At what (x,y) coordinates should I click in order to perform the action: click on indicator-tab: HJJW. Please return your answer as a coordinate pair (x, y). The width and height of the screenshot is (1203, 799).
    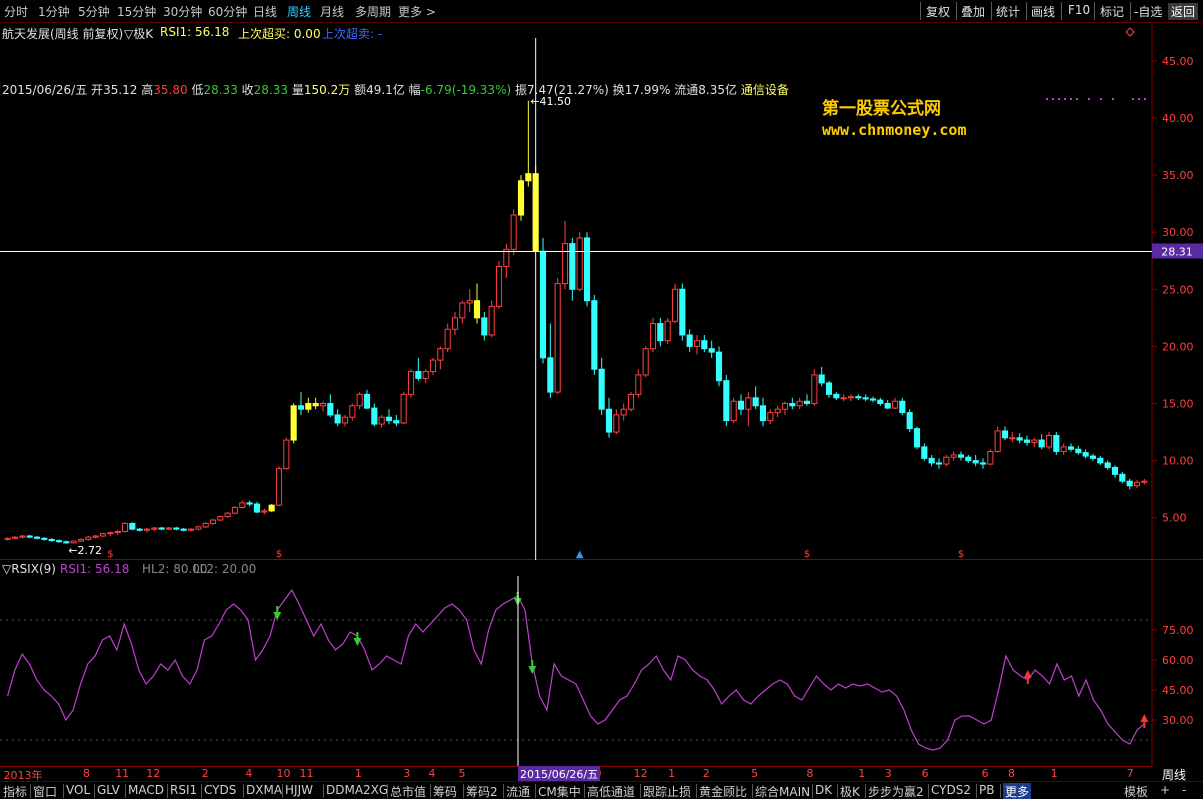
    Looking at the image, I should click on (299, 790).